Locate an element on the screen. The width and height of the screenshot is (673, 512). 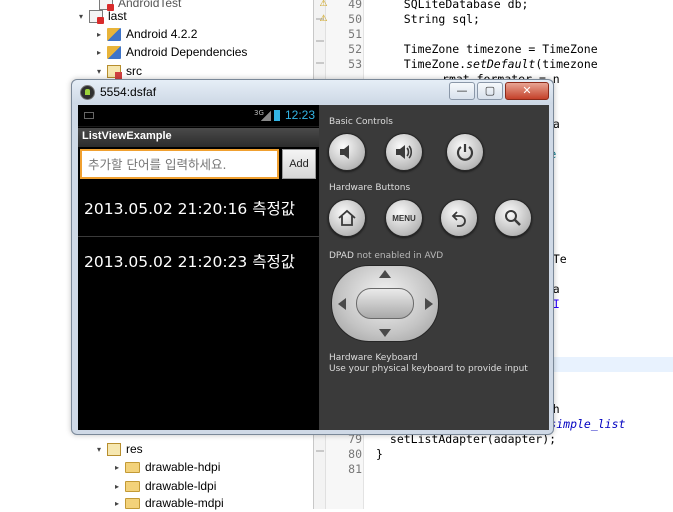
tree-item-label: drawable-mdpi is located at coordinates (184, 503).